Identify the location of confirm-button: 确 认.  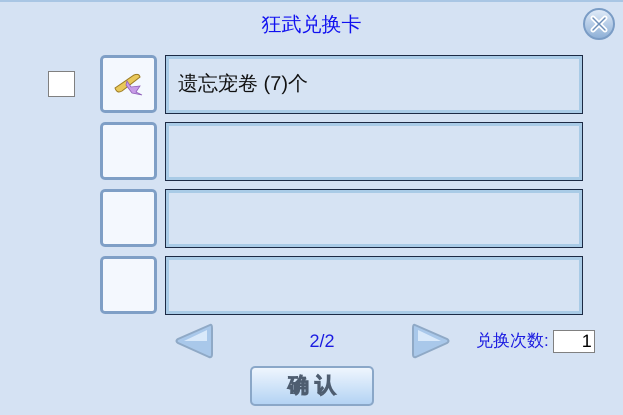
(312, 386).